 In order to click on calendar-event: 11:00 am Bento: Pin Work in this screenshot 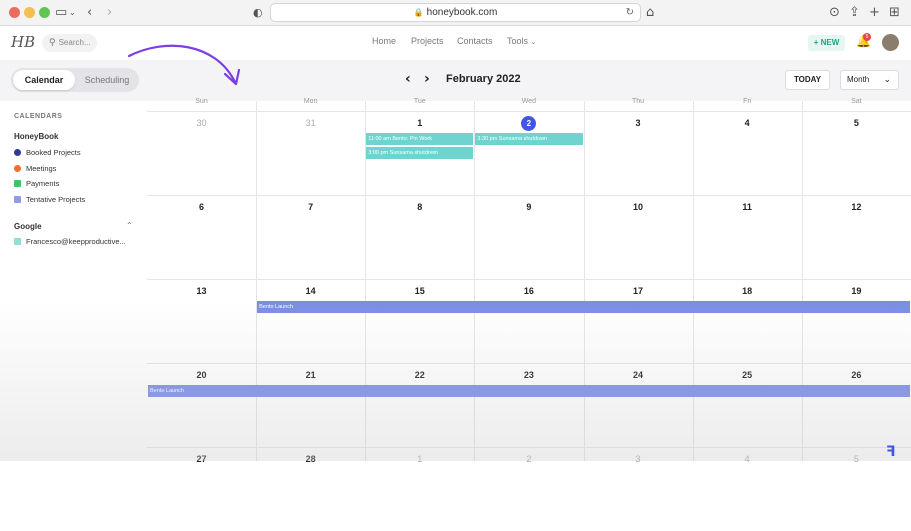, I will do `click(420, 139)`.